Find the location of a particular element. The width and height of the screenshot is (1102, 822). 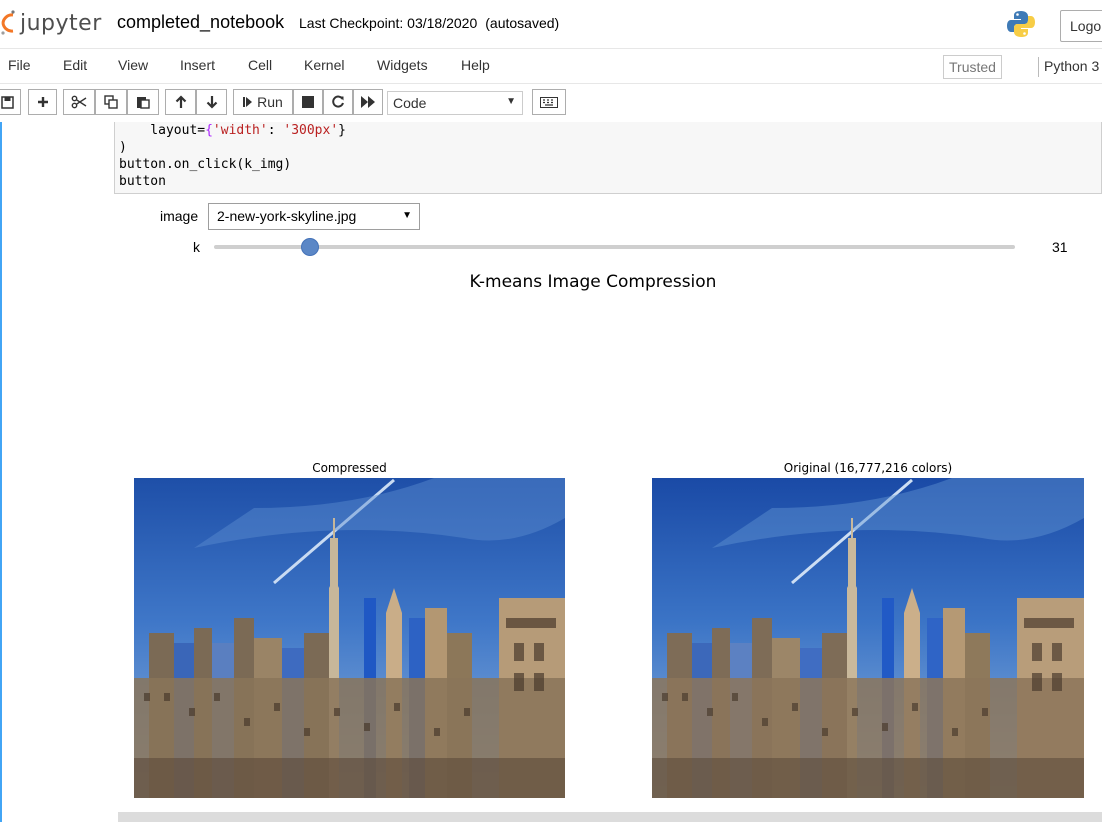

compressed-image-title: Compressed is located at coordinates (349, 468).